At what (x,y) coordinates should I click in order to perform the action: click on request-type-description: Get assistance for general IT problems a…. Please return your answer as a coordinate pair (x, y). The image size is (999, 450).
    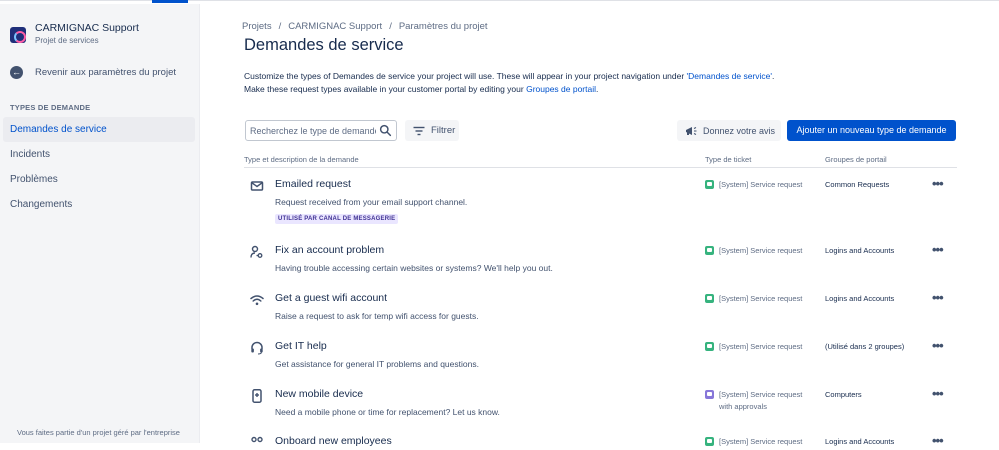
    Looking at the image, I should click on (377, 364).